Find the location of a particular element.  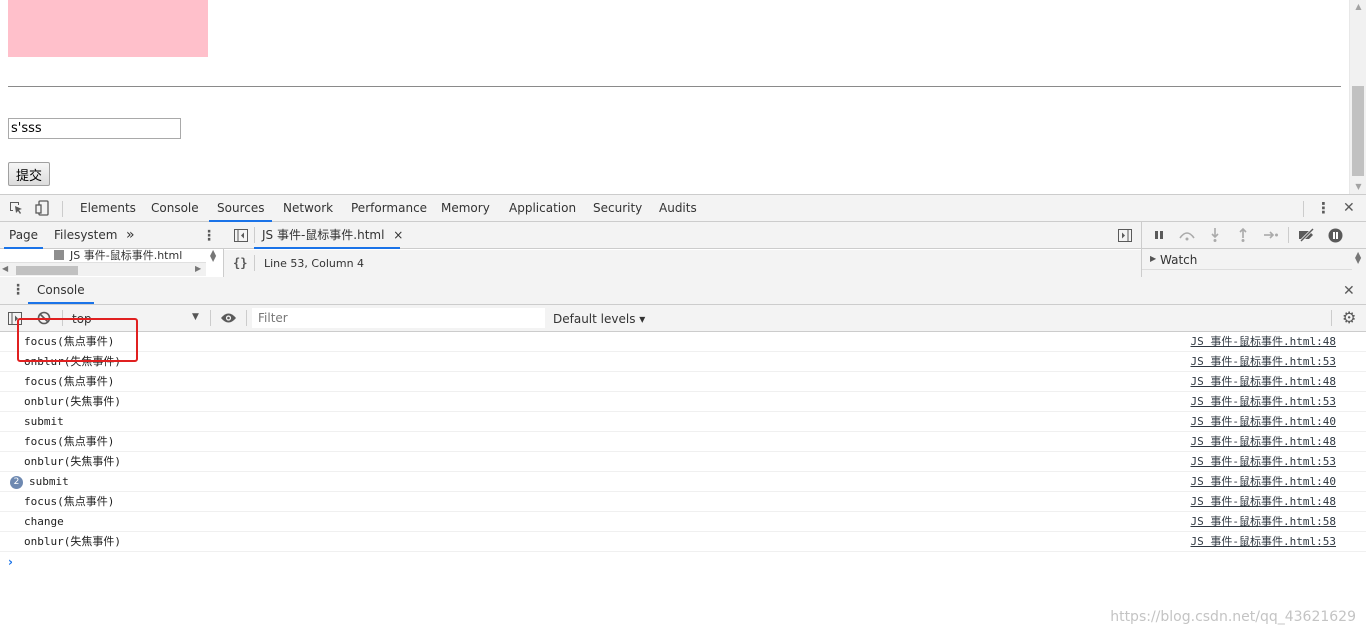

prompt-chevron-icon: › is located at coordinates (10, 562).